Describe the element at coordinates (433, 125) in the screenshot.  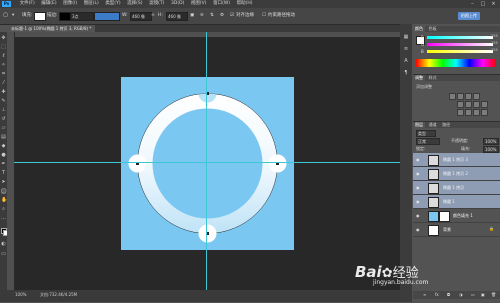
I see `tab-channels: 通道` at that location.